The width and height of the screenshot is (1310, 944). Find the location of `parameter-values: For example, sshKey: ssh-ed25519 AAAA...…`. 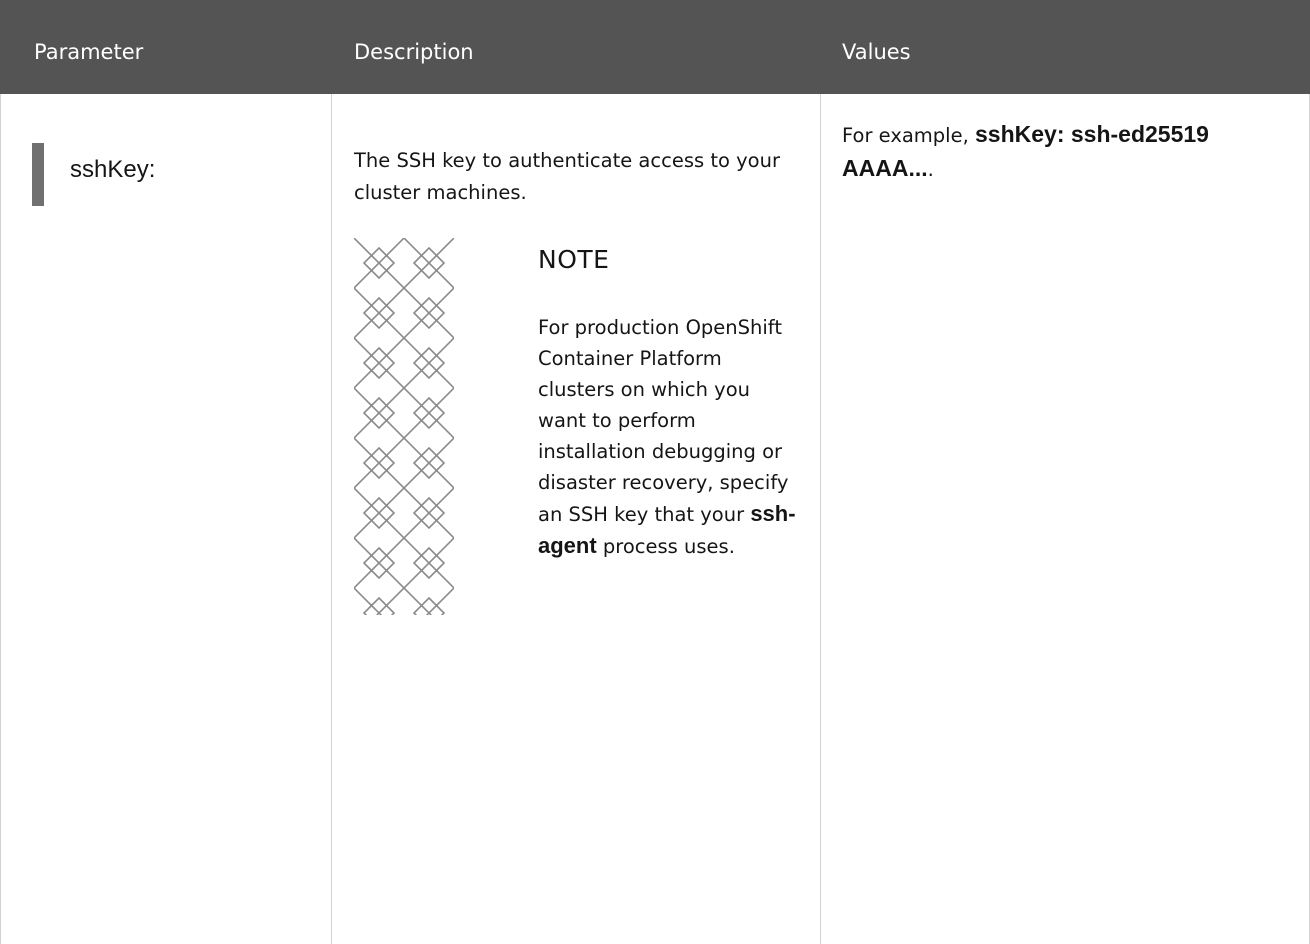

parameter-values: For example, sshKey: ssh-ed25519 AAAA...… is located at coordinates (1069, 152).